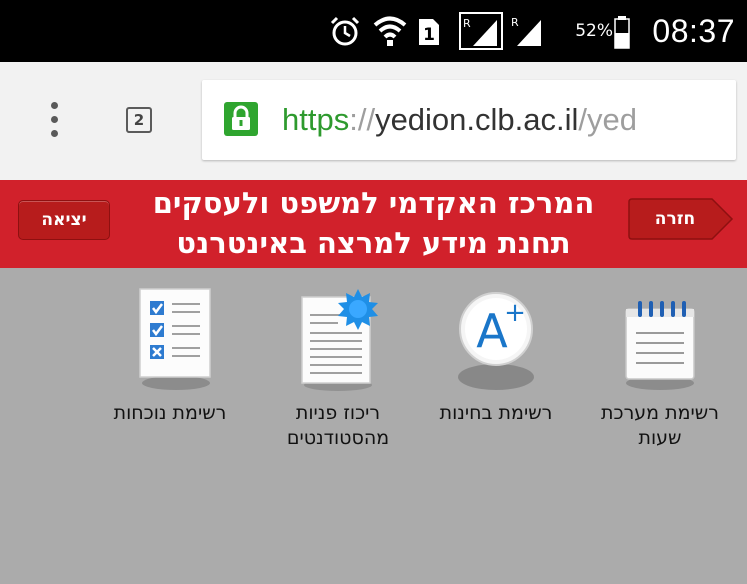 This screenshot has width=747, height=584. I want to click on tile-label-line1: רשימת מערכת, so click(660, 413).